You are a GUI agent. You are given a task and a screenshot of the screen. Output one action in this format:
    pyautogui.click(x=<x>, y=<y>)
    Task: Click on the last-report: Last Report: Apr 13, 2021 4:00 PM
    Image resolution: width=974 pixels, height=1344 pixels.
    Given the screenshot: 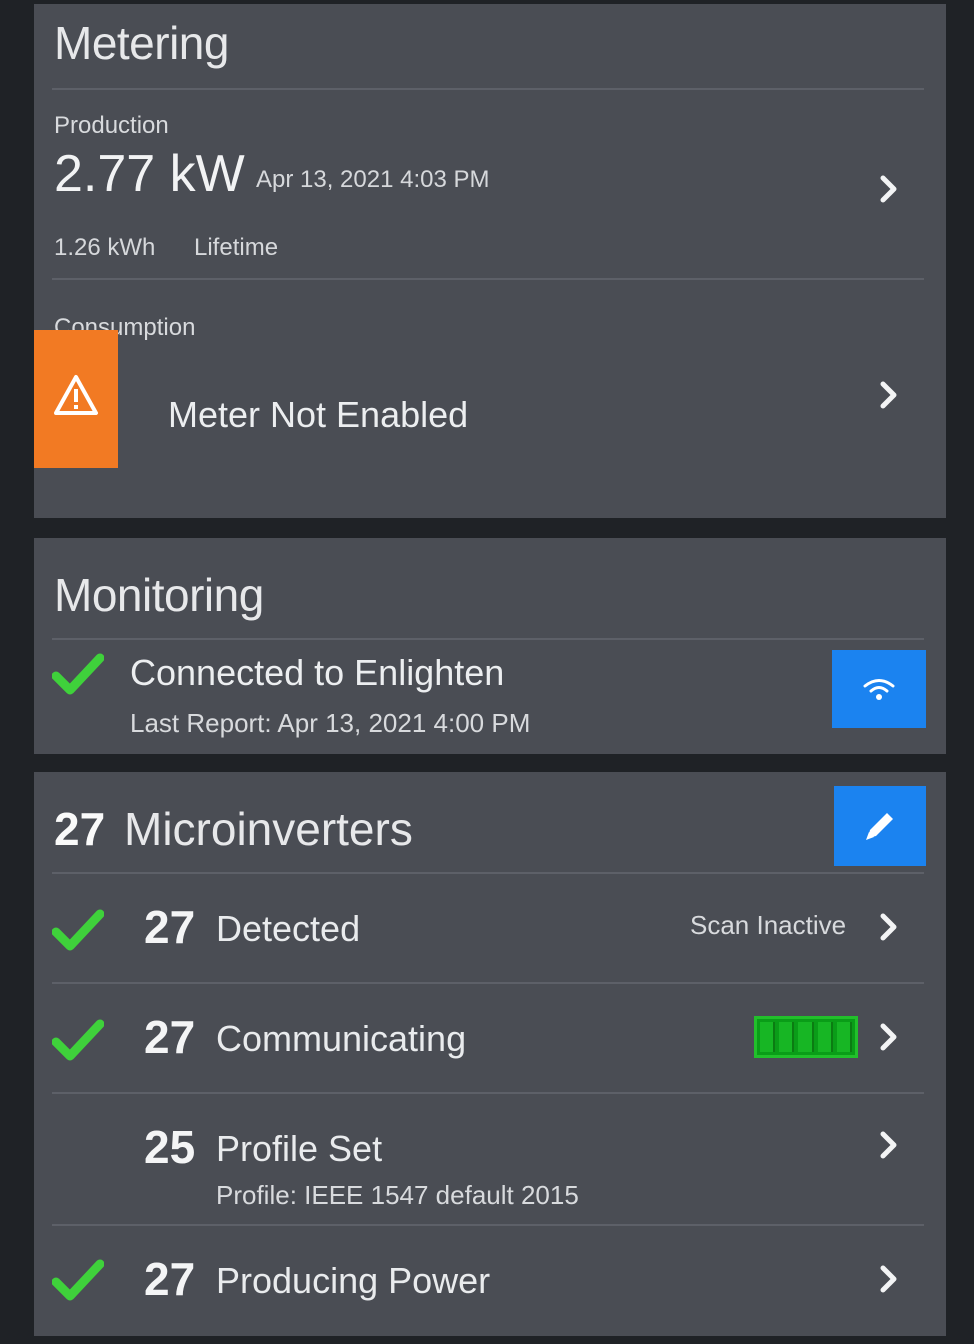 What is the action you would take?
    pyautogui.click(x=330, y=723)
    